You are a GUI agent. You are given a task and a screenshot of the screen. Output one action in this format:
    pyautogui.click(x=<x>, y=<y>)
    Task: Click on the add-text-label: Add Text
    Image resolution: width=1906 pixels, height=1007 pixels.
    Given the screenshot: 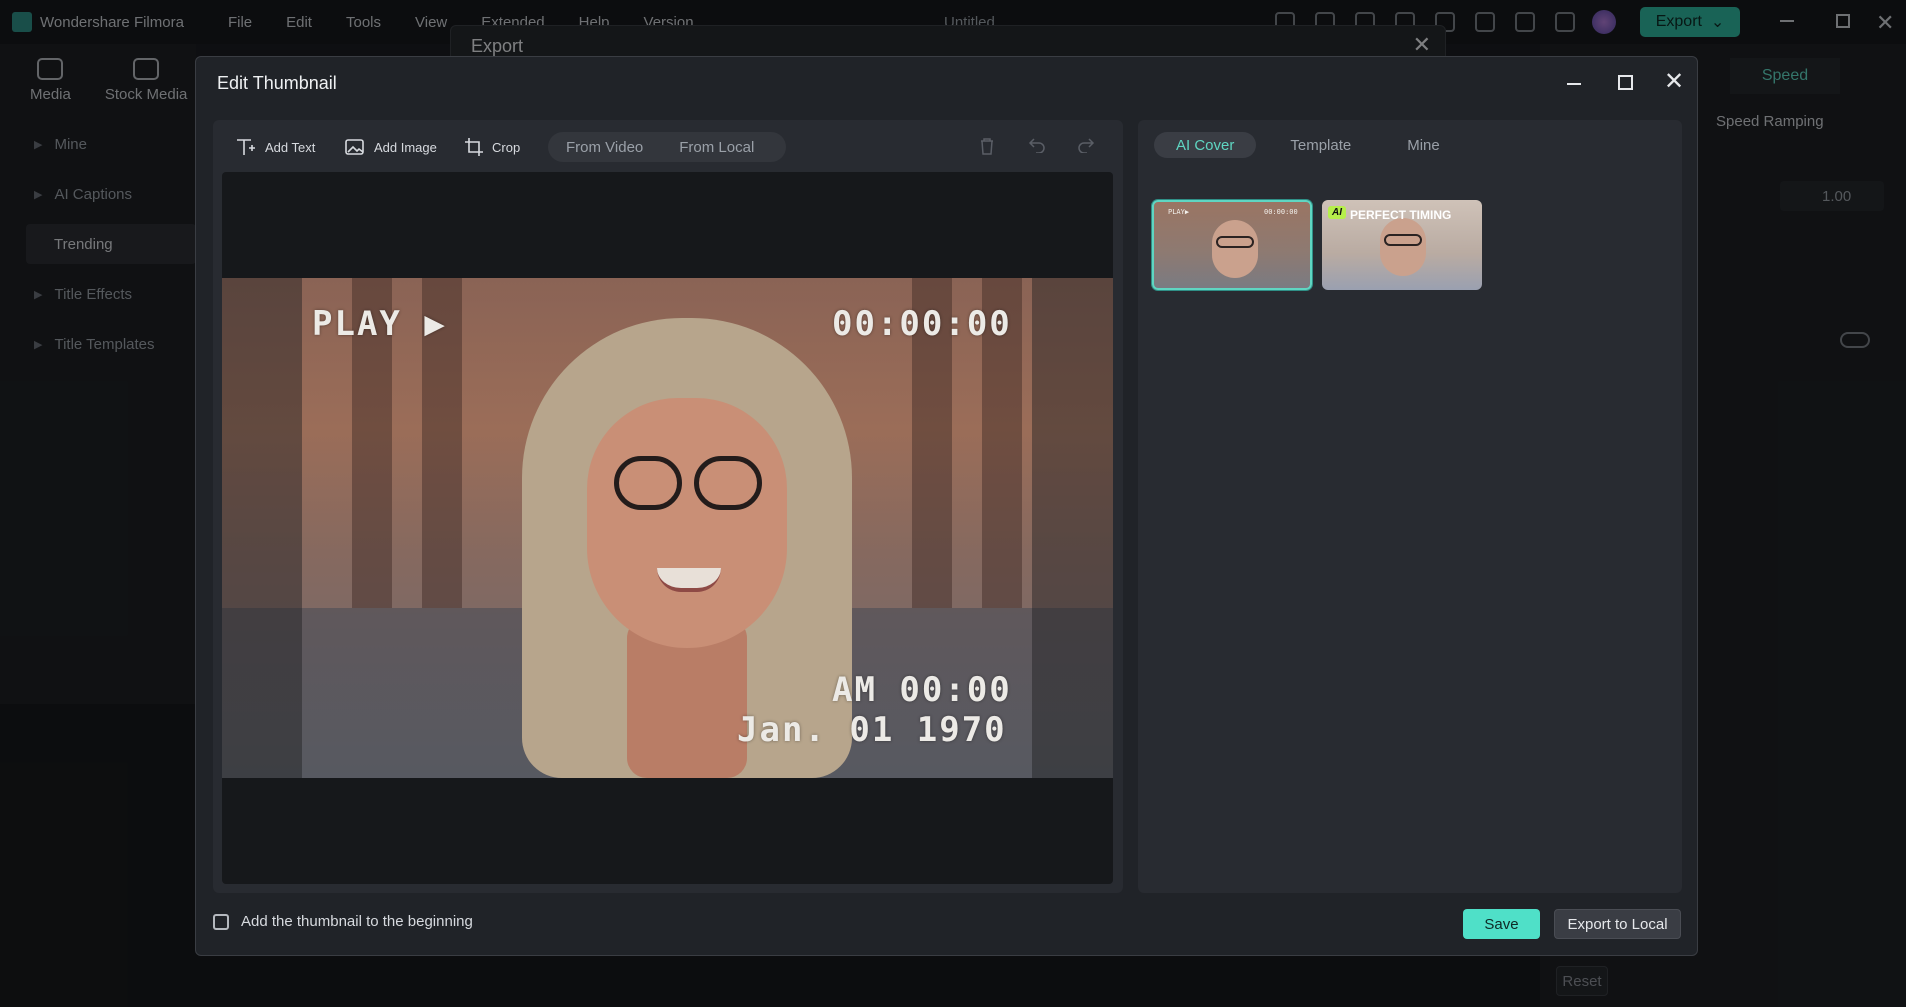 What is the action you would take?
    pyautogui.click(x=290, y=147)
    